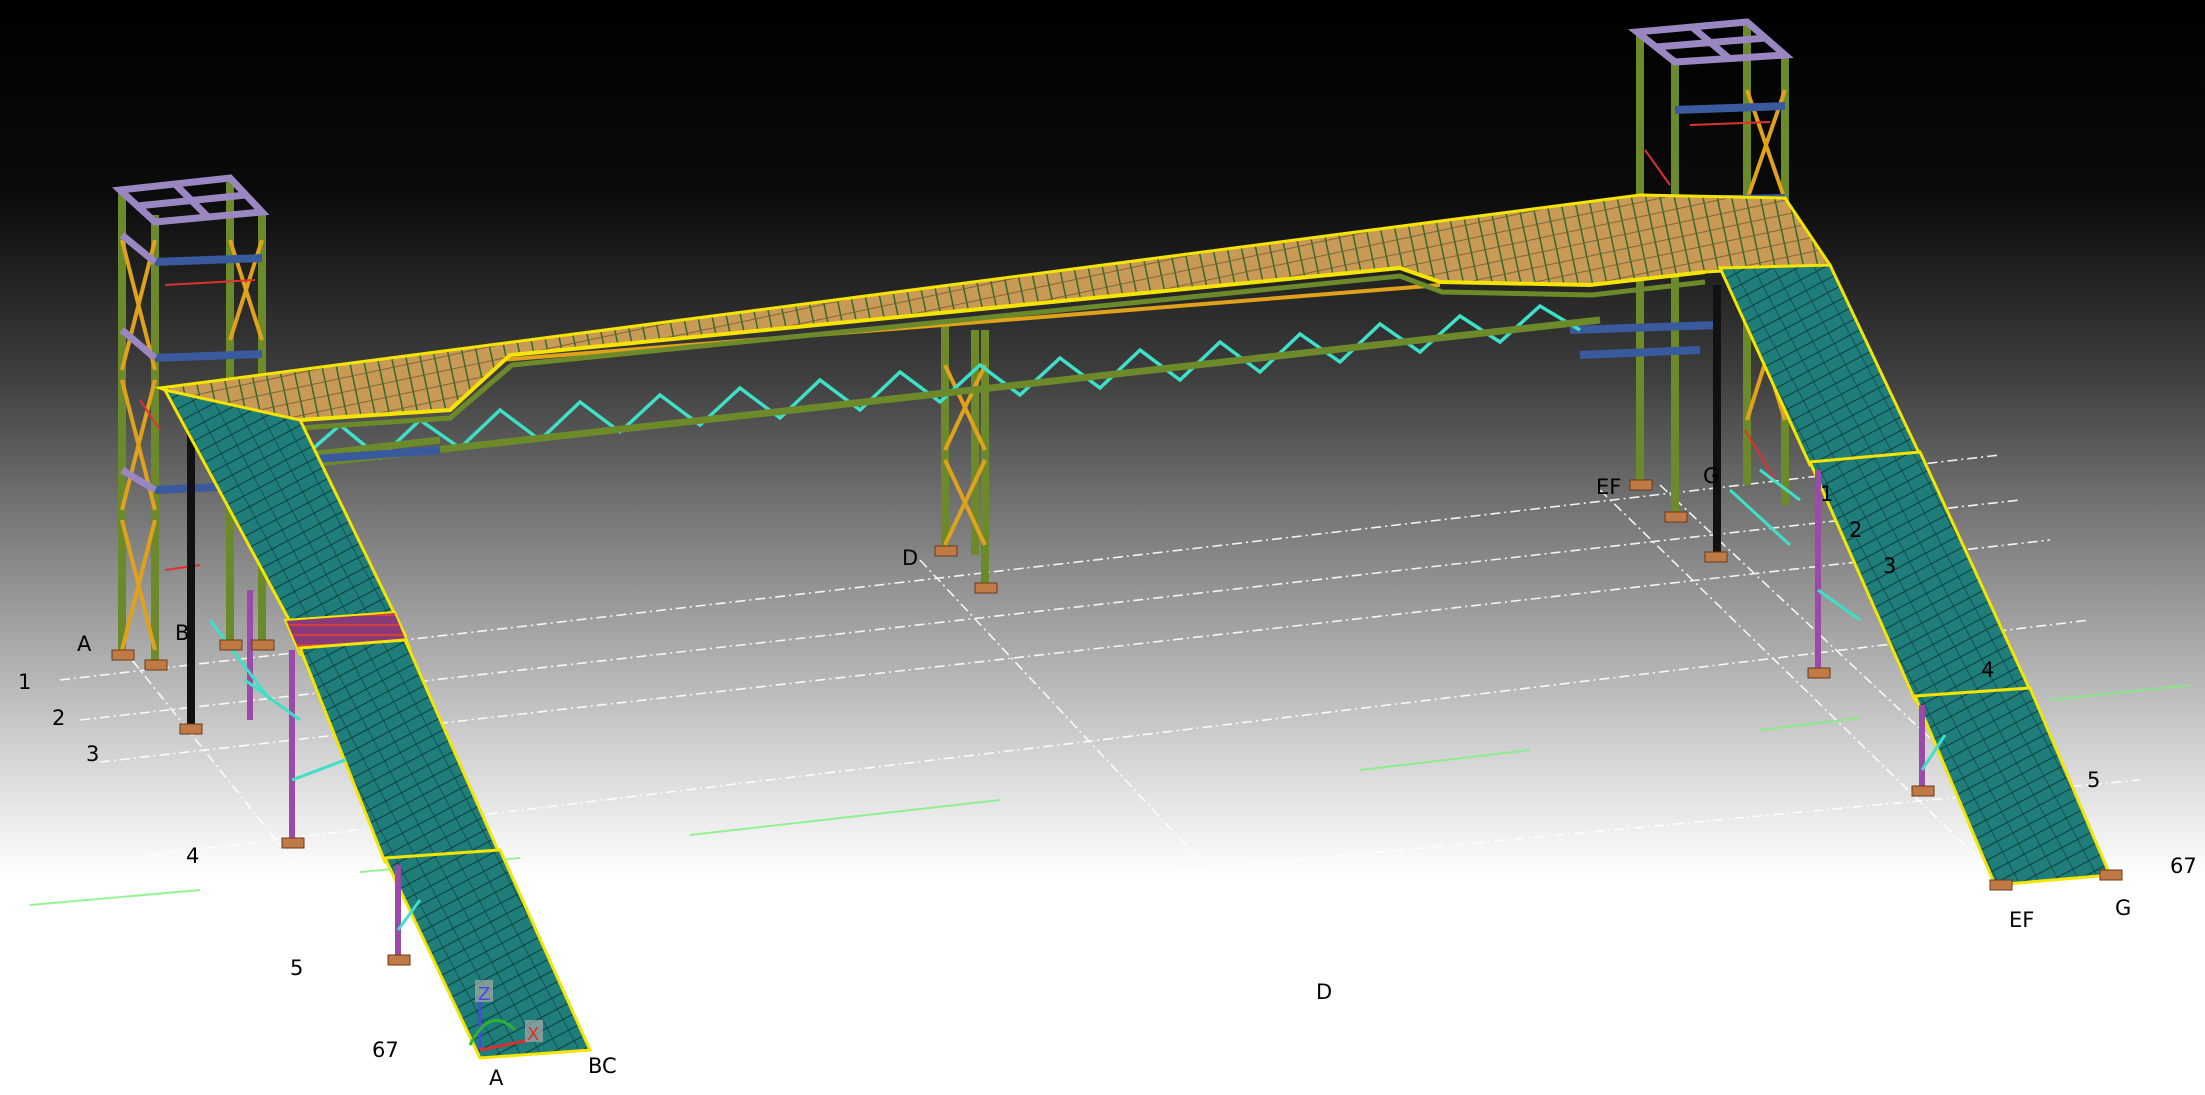 The image size is (2205, 1095). I want to click on left-tower-top-frame, so click(190, 200).